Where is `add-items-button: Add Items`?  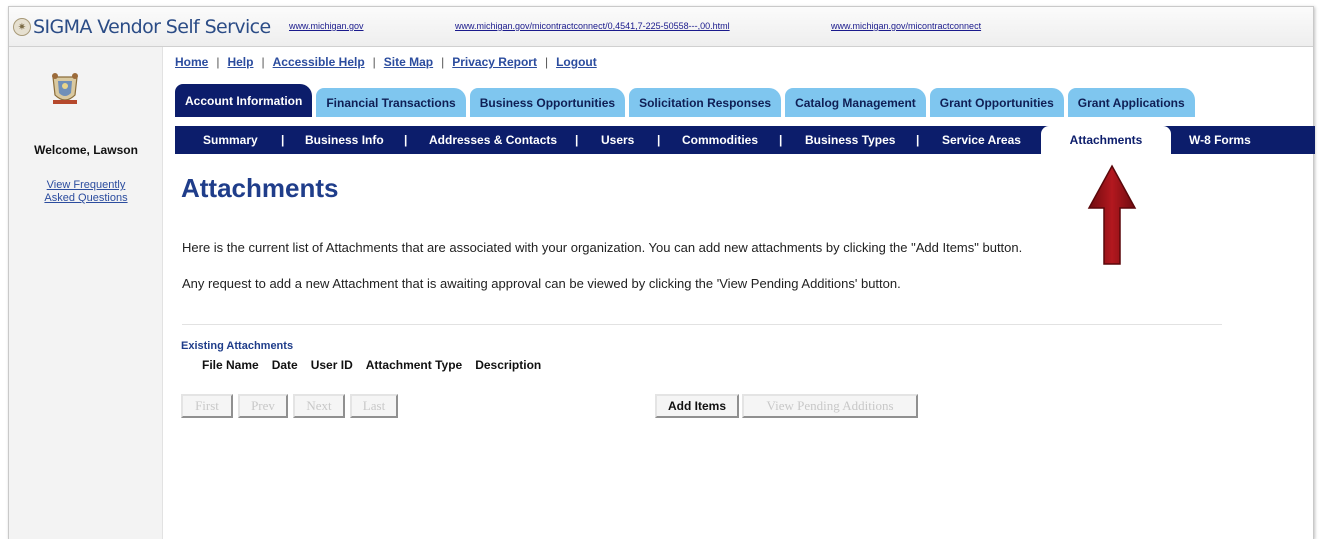
add-items-button: Add Items is located at coordinates (697, 406).